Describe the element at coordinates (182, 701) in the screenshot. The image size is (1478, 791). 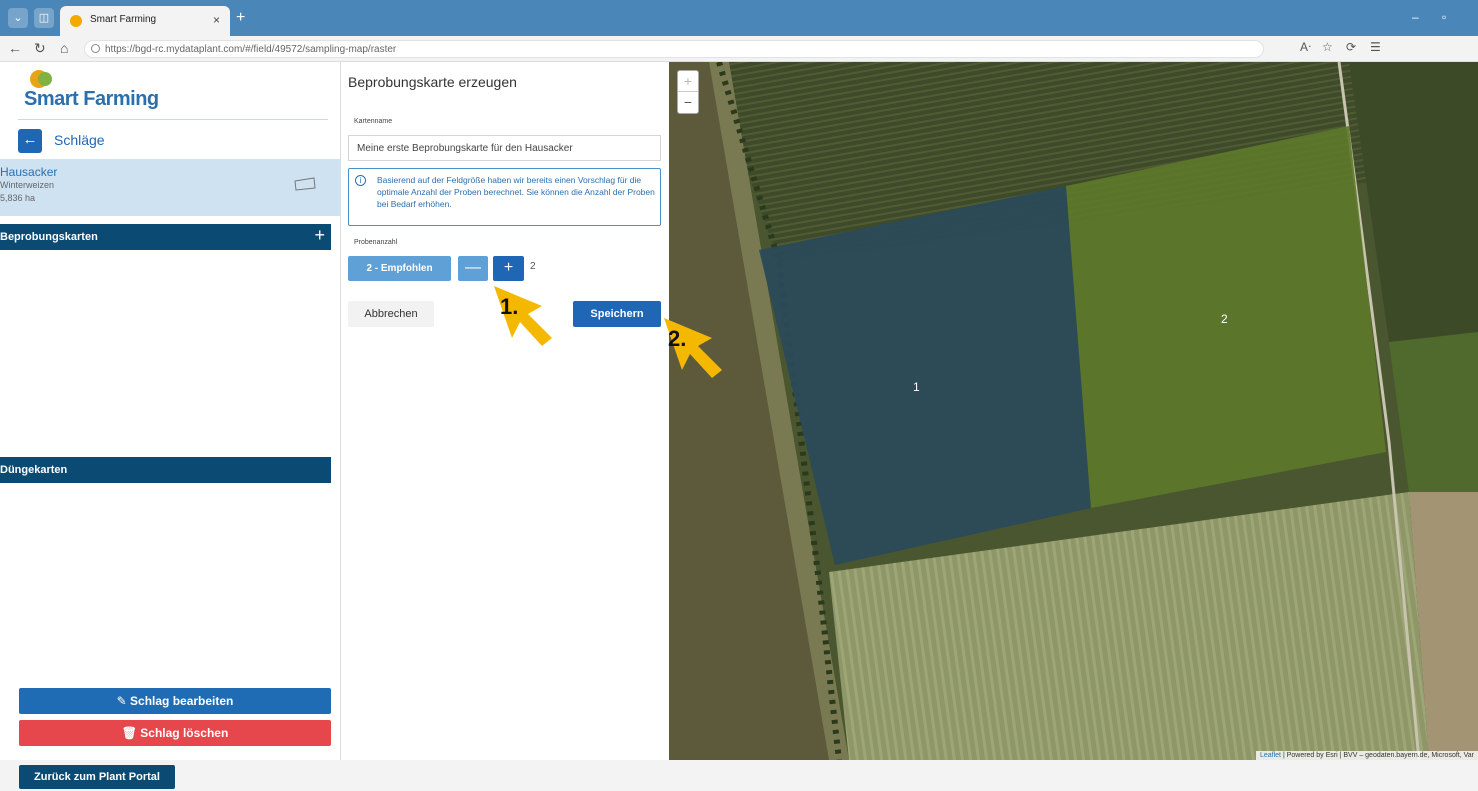
I see `edit-field-label: Schlag bearbeiten` at that location.